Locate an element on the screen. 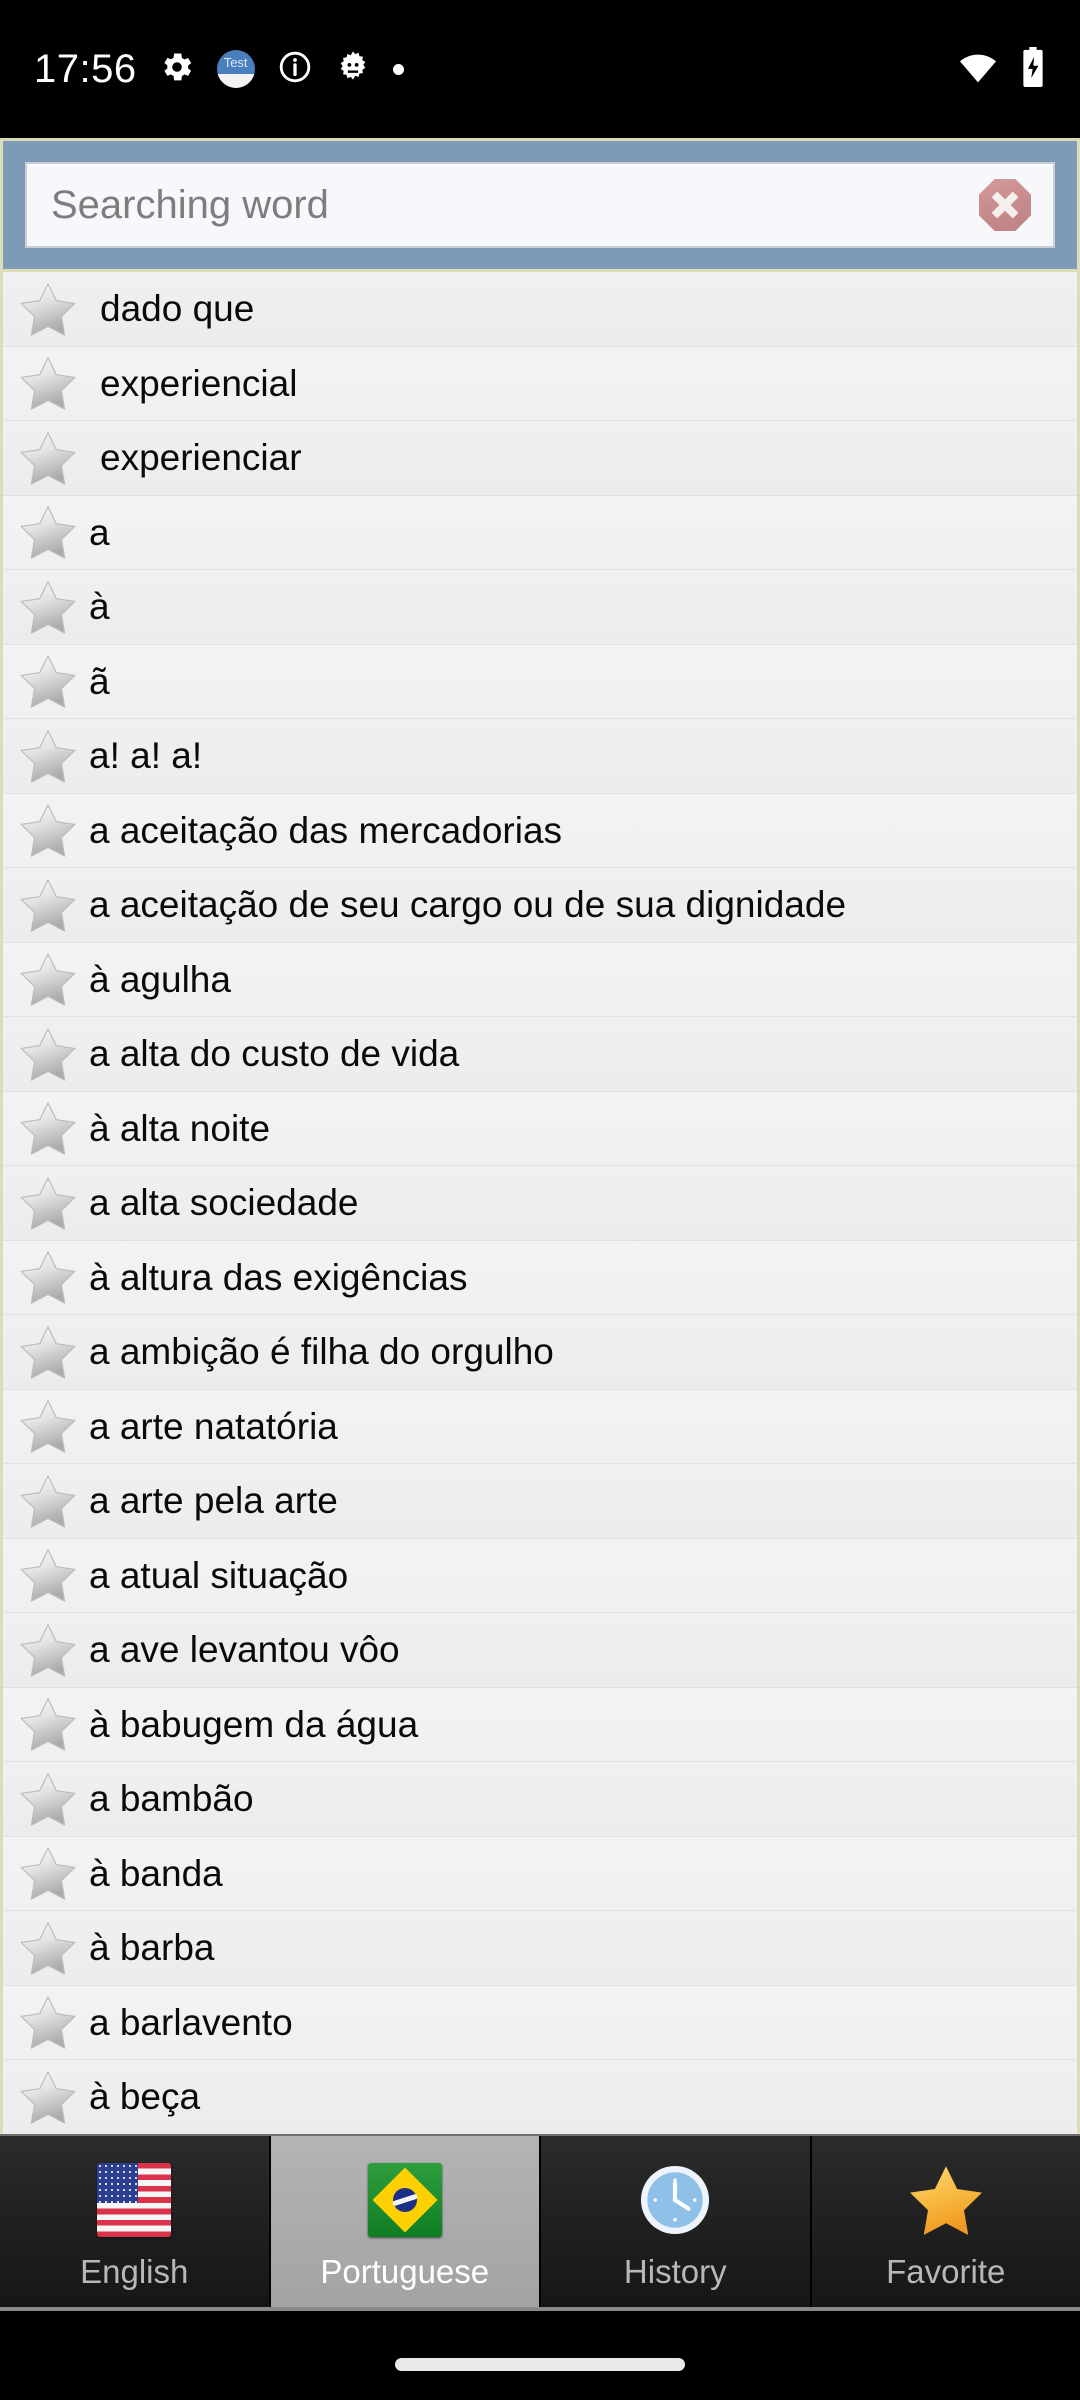 The width and height of the screenshot is (1080, 2400). list-item-label: à babugem da água is located at coordinates (254, 1724).